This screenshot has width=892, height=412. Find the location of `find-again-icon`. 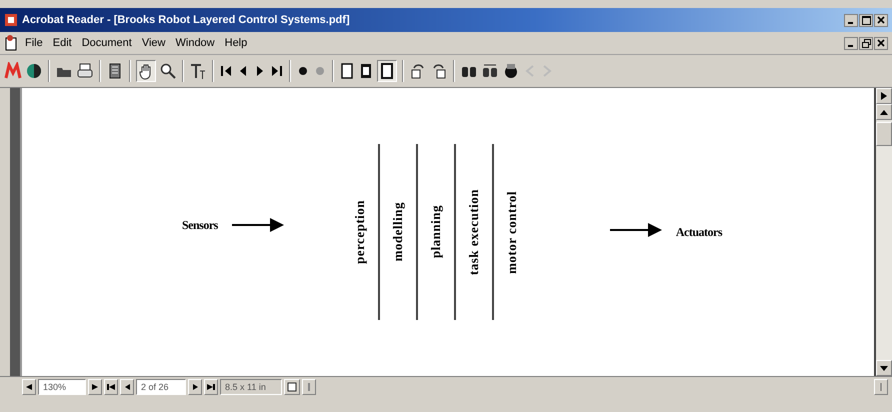

find-again-icon is located at coordinates (490, 71).